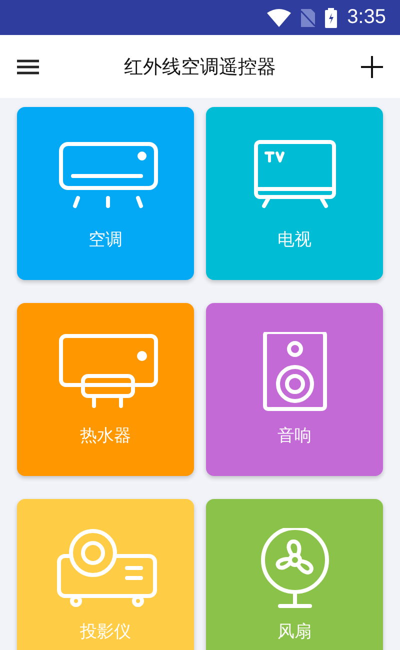  Describe the element at coordinates (308, 17) in the screenshot. I see `no-sim-icon` at that location.